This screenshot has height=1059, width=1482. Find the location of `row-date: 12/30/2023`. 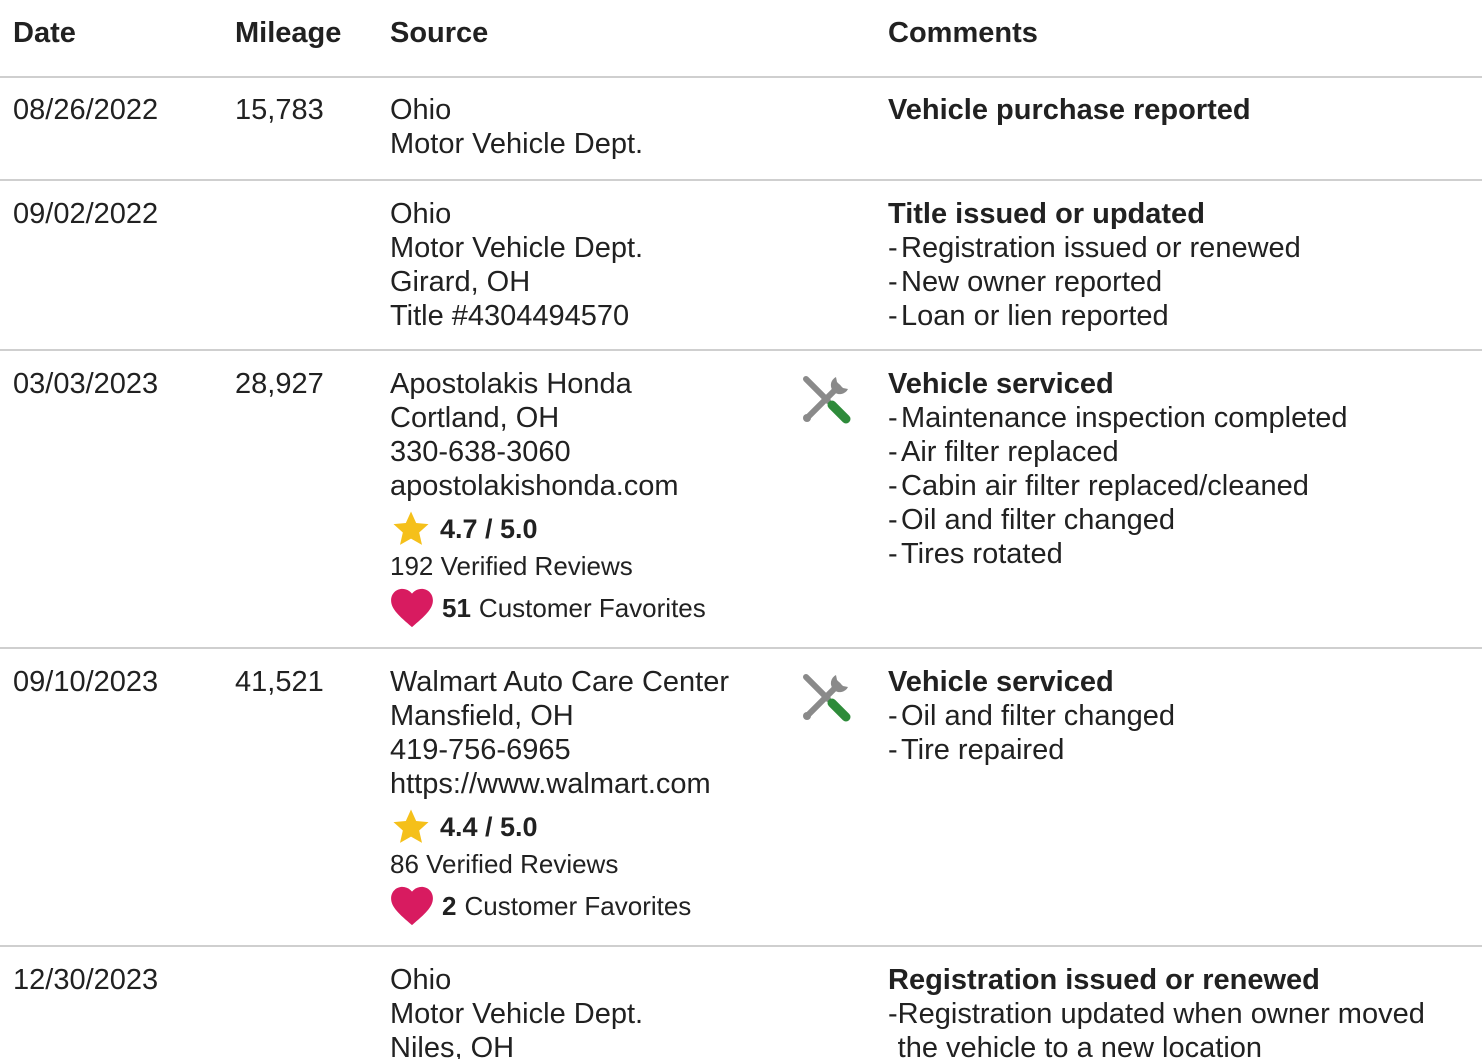

row-date: 12/30/2023 is located at coordinates (86, 980).